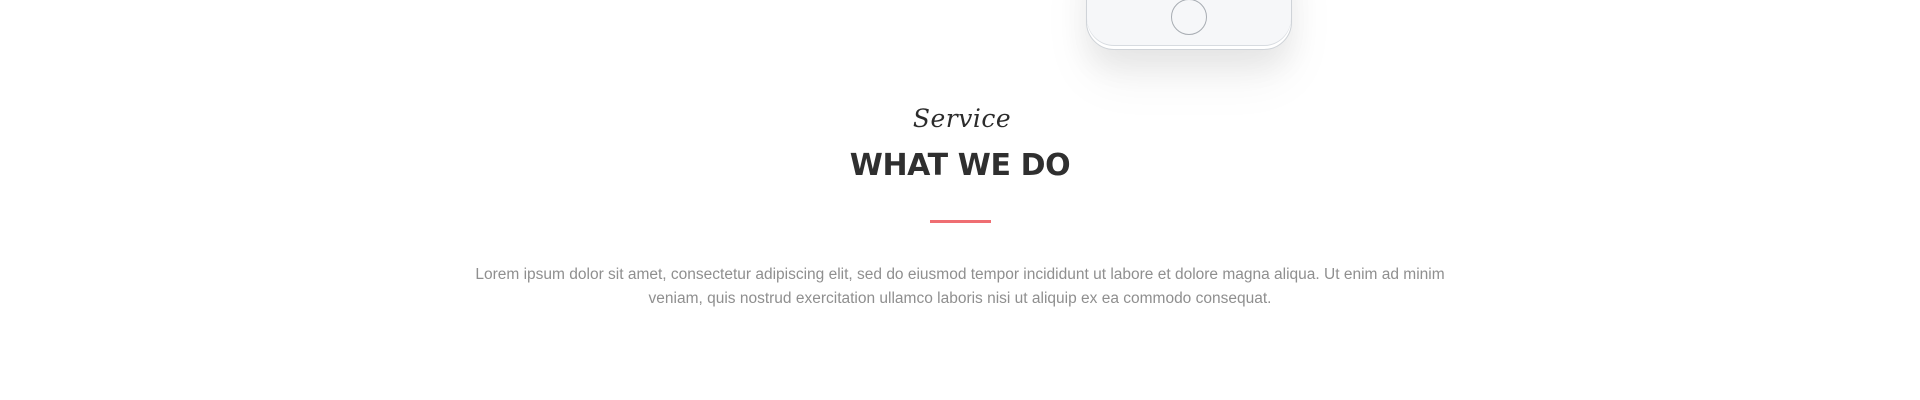  Describe the element at coordinates (962, 118) in the screenshot. I see `section-eyebrow: Service` at that location.